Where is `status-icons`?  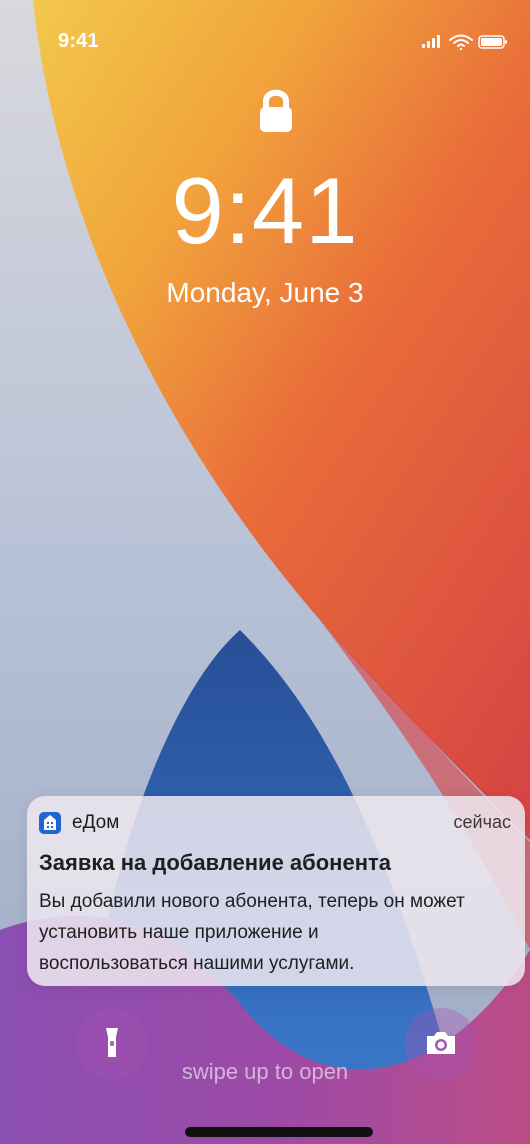
status-icons is located at coordinates (464, 42).